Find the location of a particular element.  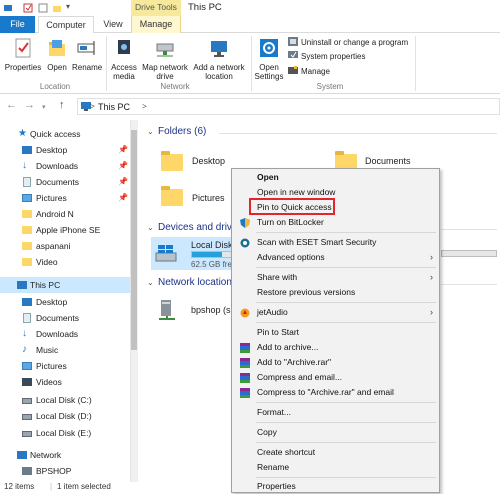

folder-label: Documents is located at coordinates (388, 161).